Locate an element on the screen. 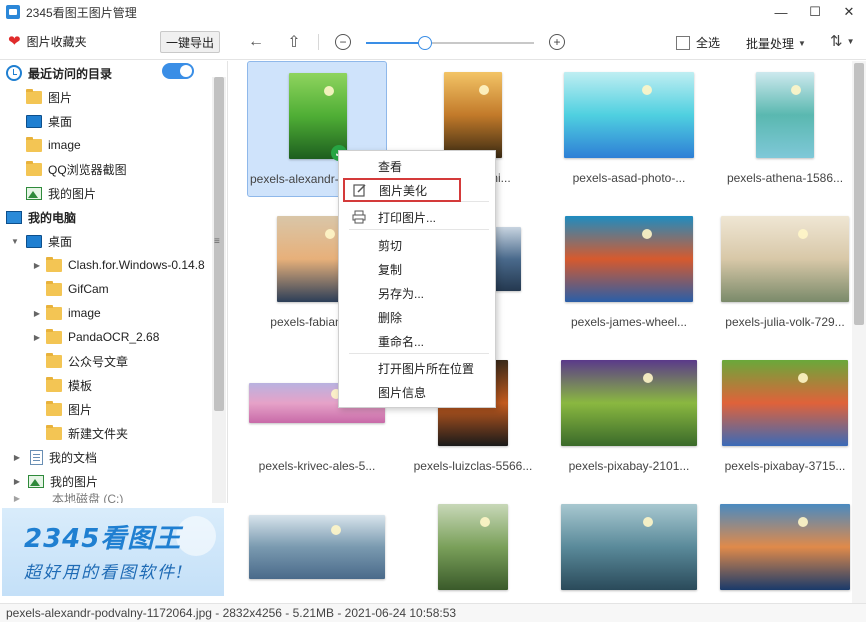 The height and width of the screenshot is (622, 866). context-menu-item: 复制 is located at coordinates (417, 269).